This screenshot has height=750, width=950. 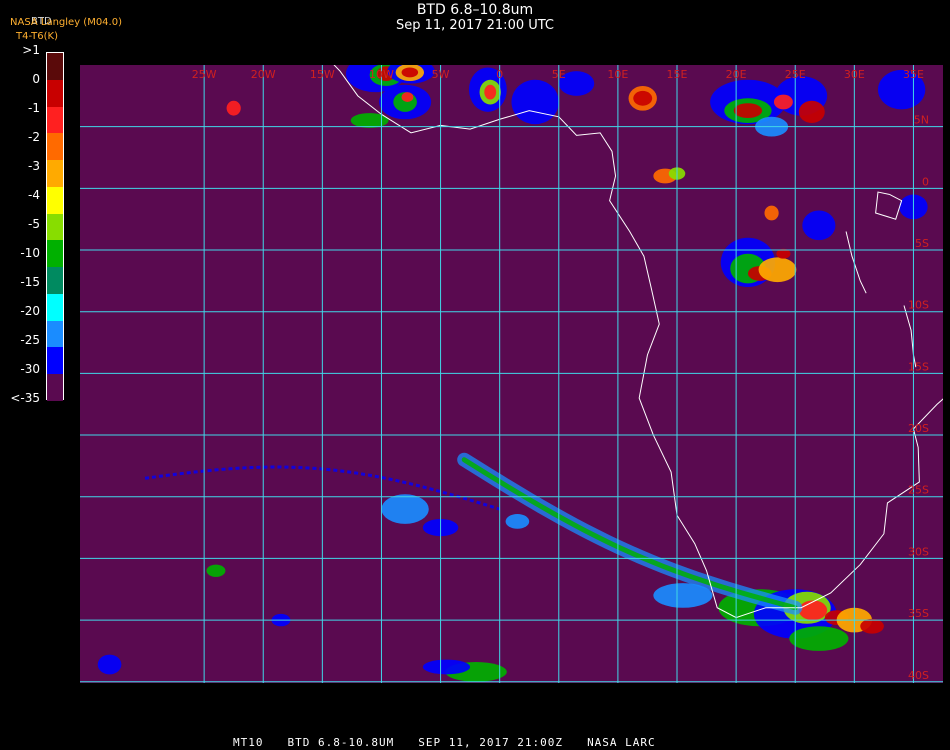 I want to click on colorbar-tick-label: -25, so click(x=30, y=340).